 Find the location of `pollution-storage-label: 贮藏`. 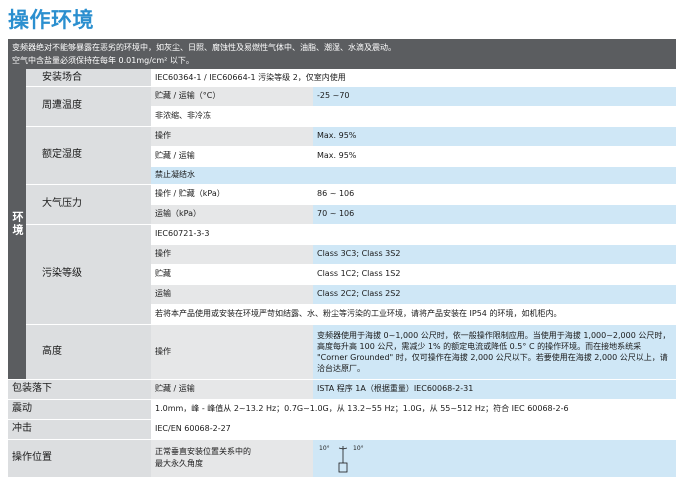

pollution-storage-label: 贮藏 is located at coordinates (232, 274).